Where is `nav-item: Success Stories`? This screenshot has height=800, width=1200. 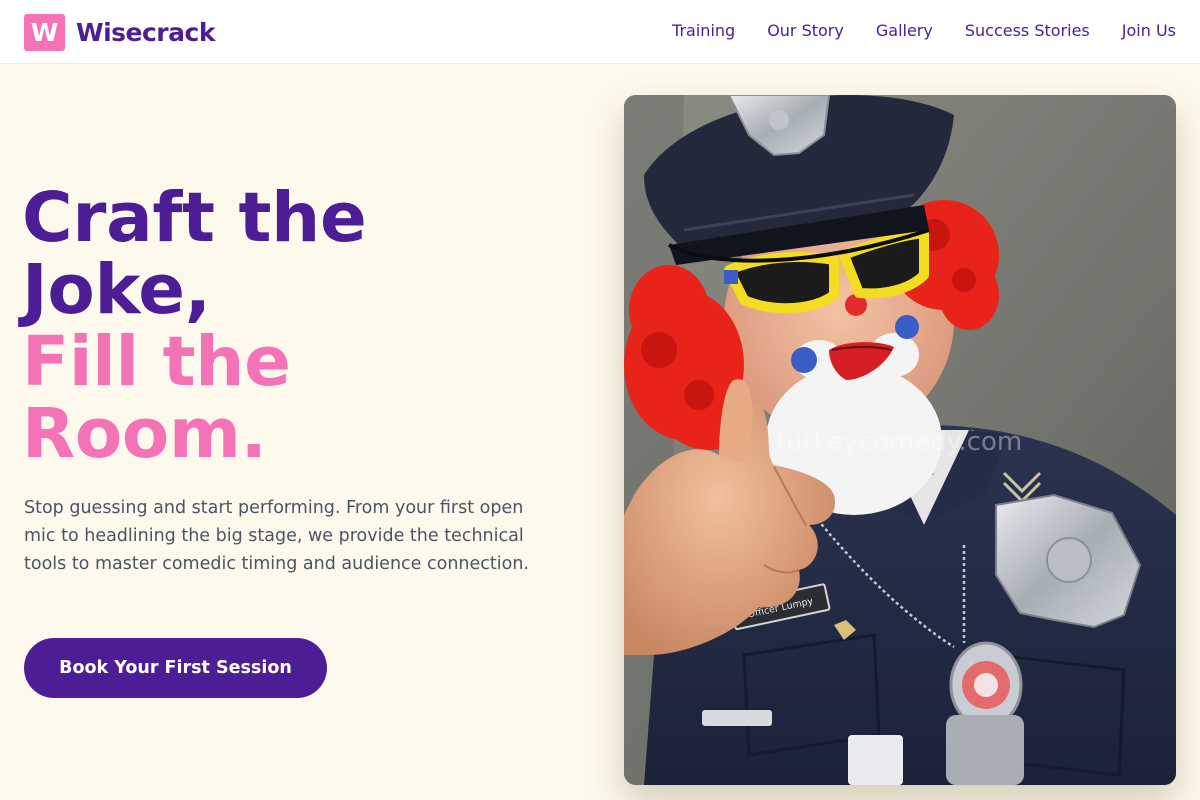
nav-item: Success Stories is located at coordinates (1027, 30).